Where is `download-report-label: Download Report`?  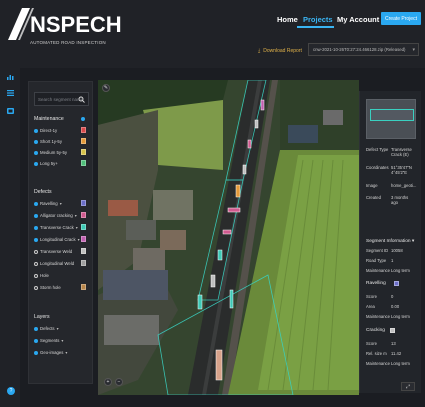
download-report-label: Download Report is located at coordinates (282, 51).